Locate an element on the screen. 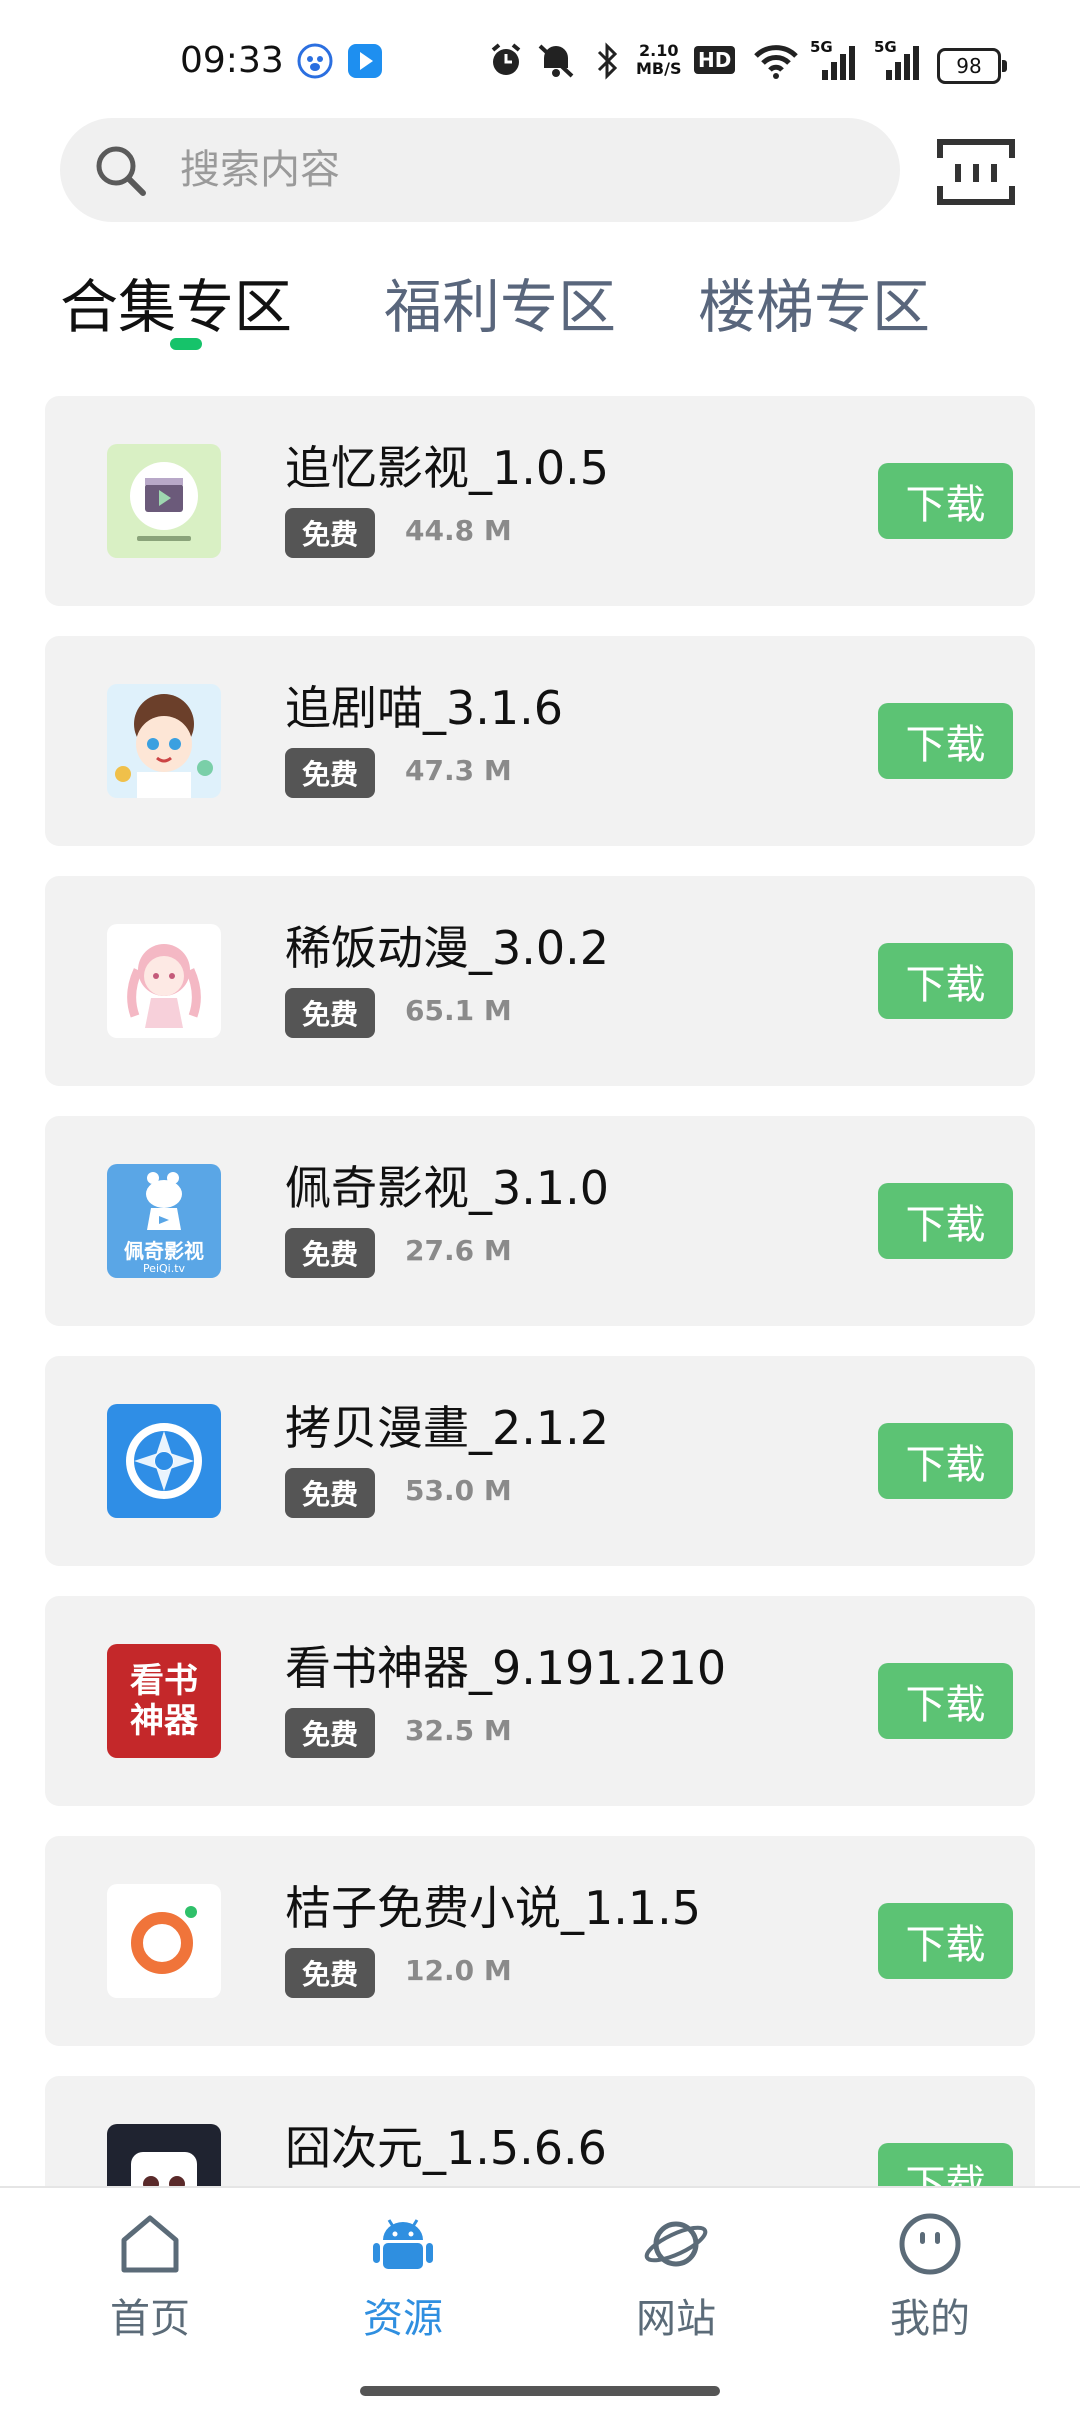 The image size is (1080, 2414). app-name: 囧次元_1.5.6.6 is located at coordinates (446, 2148).